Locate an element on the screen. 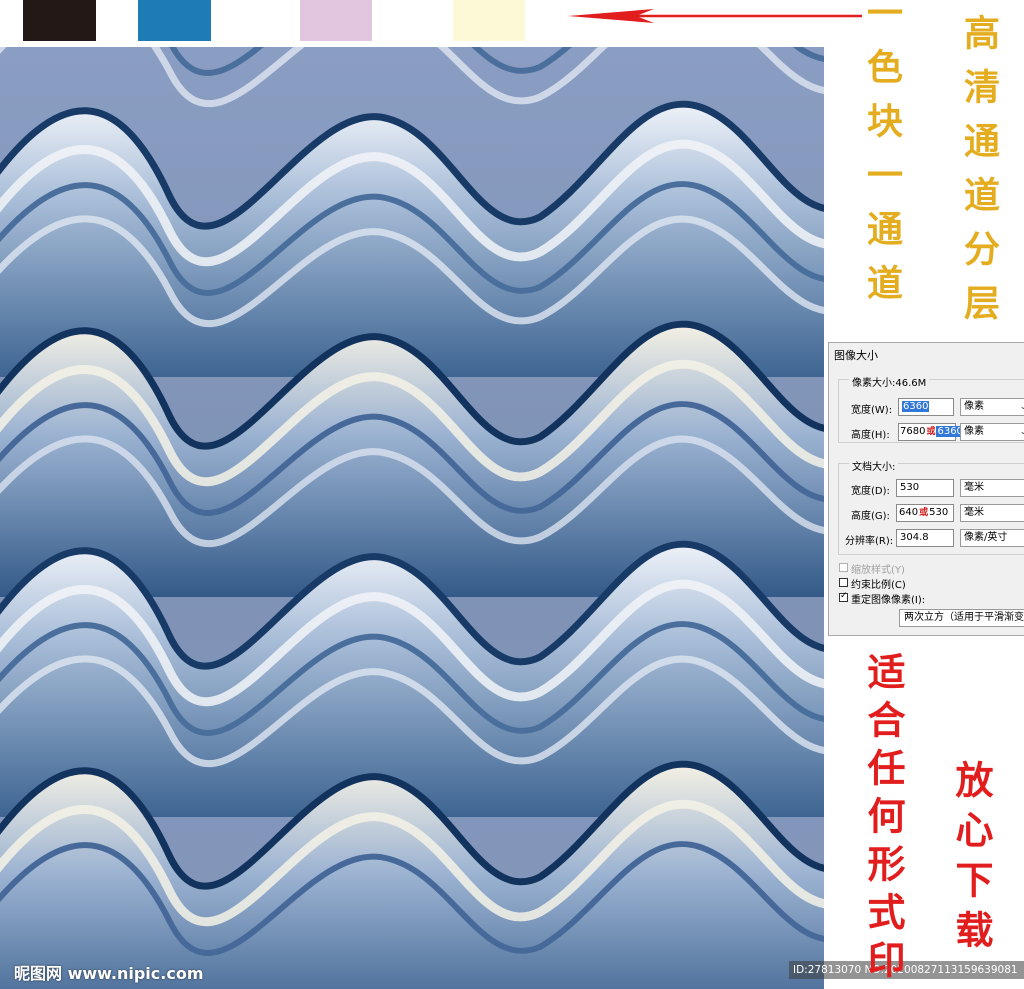 The width and height of the screenshot is (1024, 989). site-watermark: 昵图网 www.nipic.com is located at coordinates (109, 973).